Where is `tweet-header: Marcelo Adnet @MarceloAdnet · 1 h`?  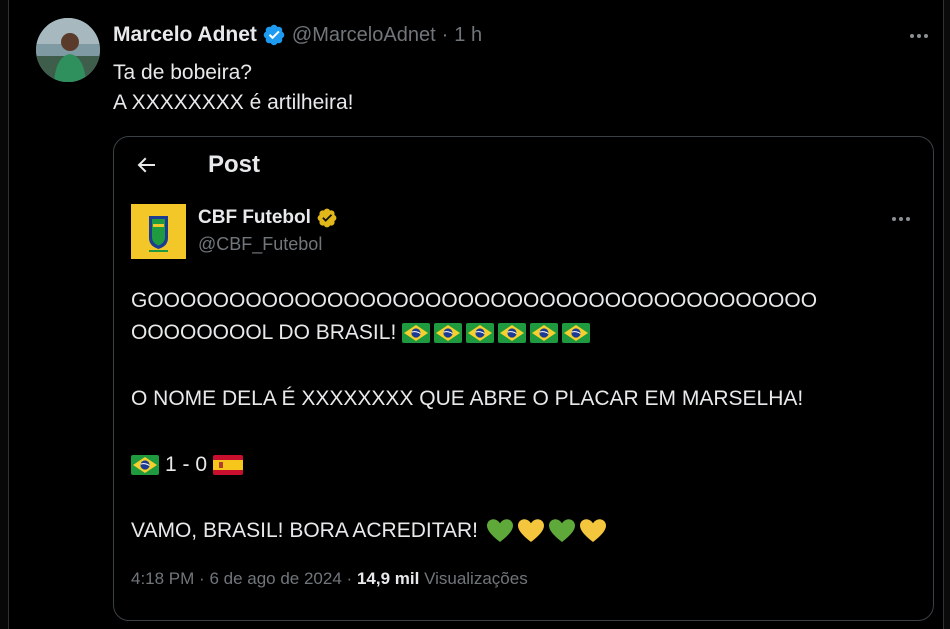 tweet-header: Marcelo Adnet @MarceloAdnet · 1 h is located at coordinates (297, 35).